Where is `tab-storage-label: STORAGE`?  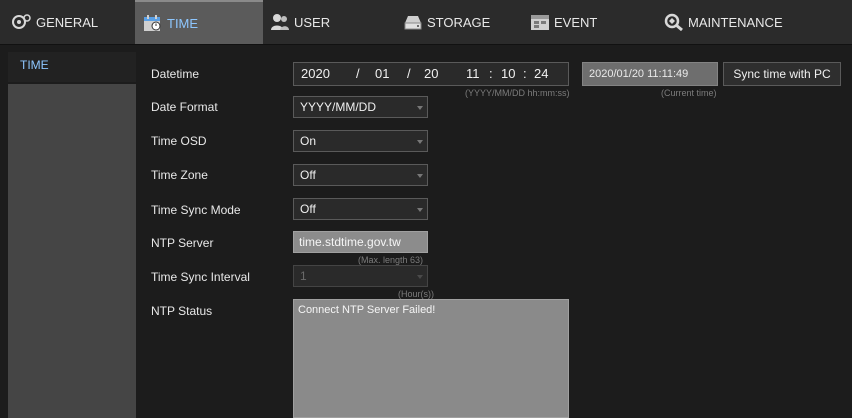 tab-storage-label: STORAGE is located at coordinates (459, 22).